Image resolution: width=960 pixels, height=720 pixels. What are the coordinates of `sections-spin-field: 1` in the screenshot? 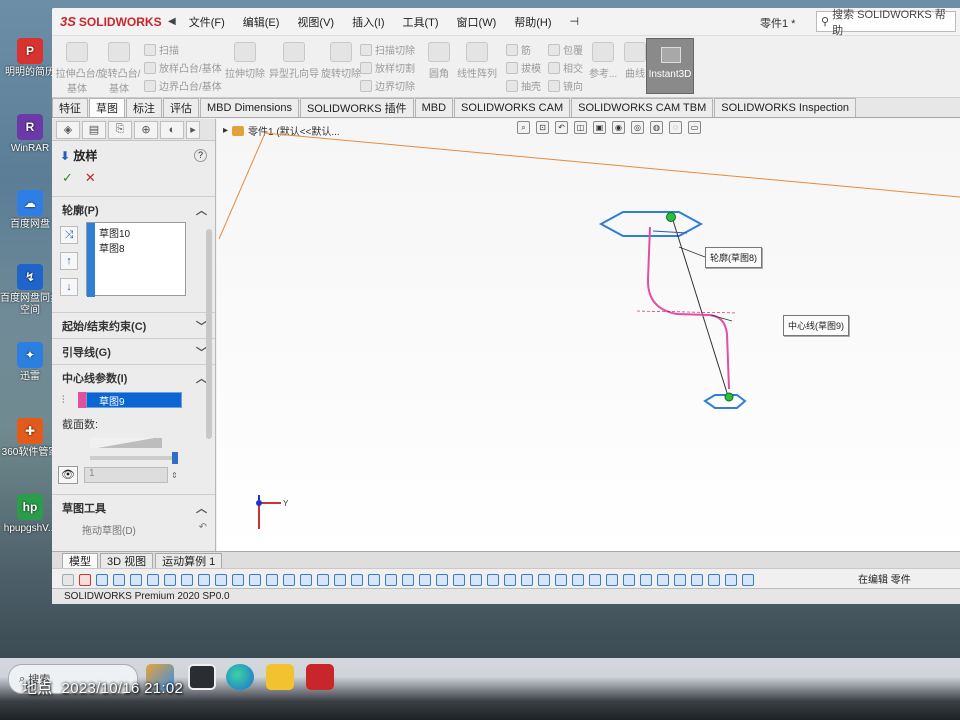 It's located at (126, 475).